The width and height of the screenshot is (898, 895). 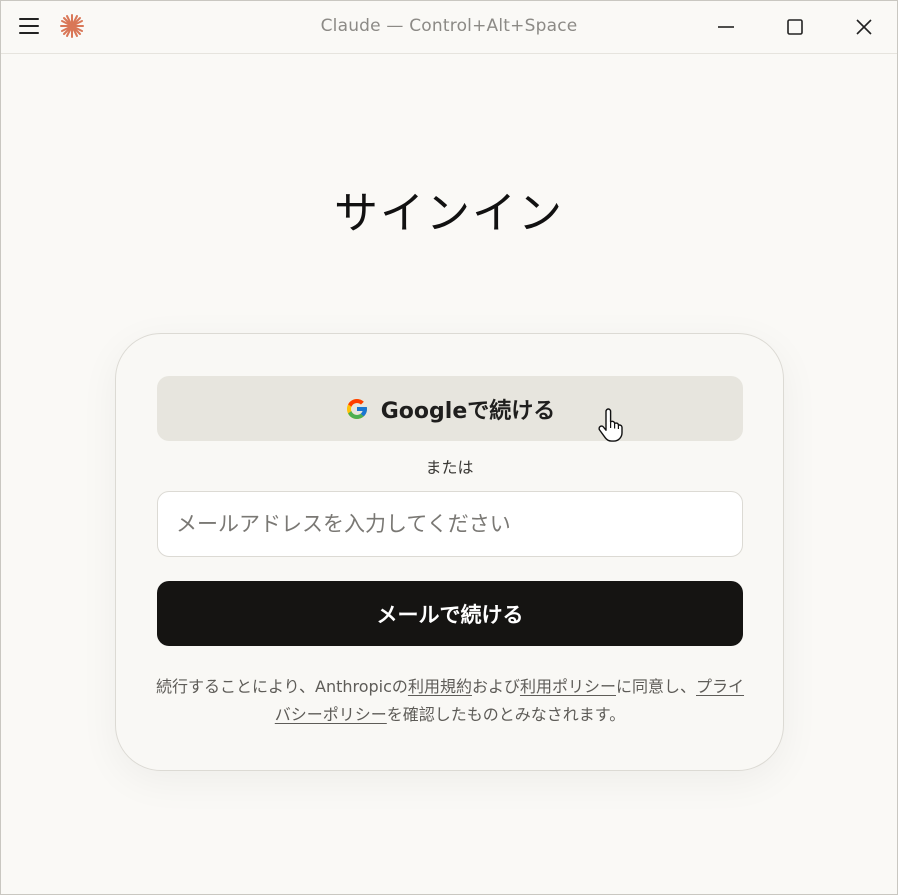 What do you see at coordinates (506, 714) in the screenshot?
I see `terms-suffix-text: を確認したものとみなされます。` at bounding box center [506, 714].